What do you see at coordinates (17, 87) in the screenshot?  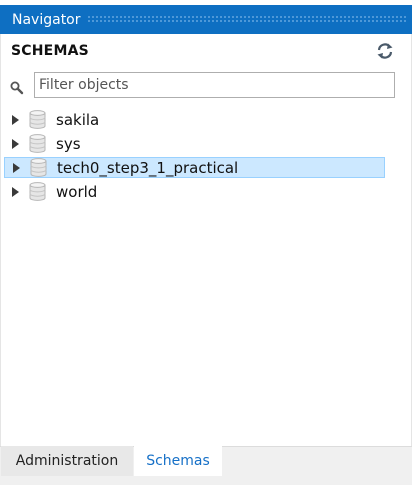 I see `search-icon` at bounding box center [17, 87].